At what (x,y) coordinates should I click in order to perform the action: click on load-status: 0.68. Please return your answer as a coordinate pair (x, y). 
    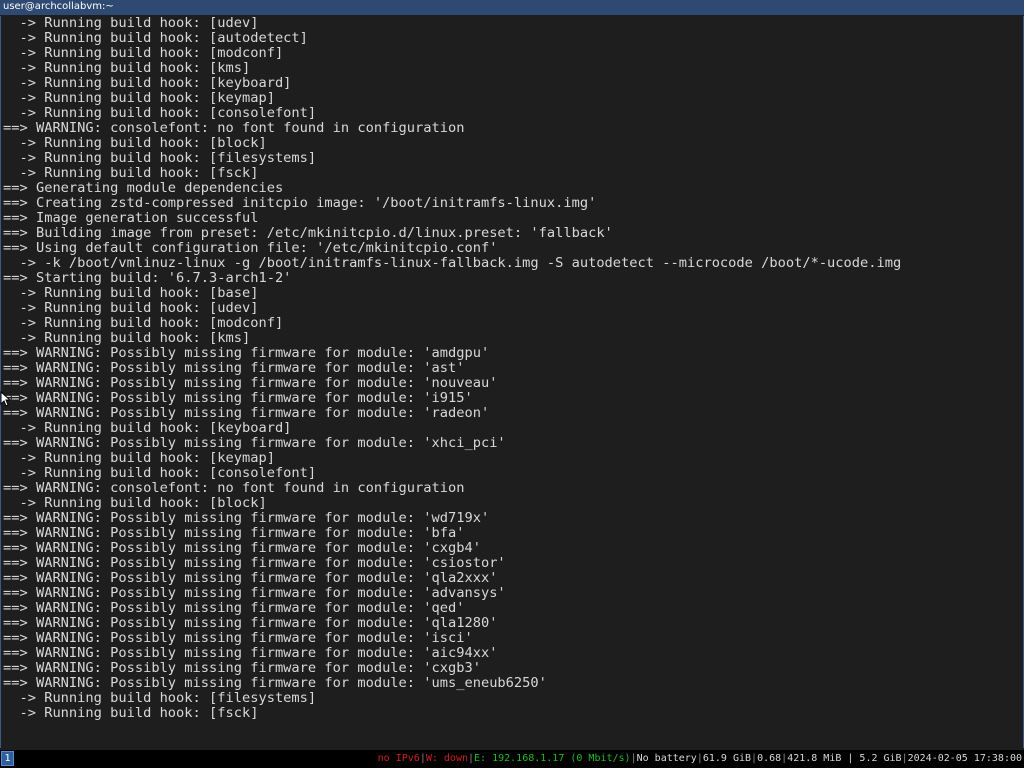
    Looking at the image, I should click on (769, 758).